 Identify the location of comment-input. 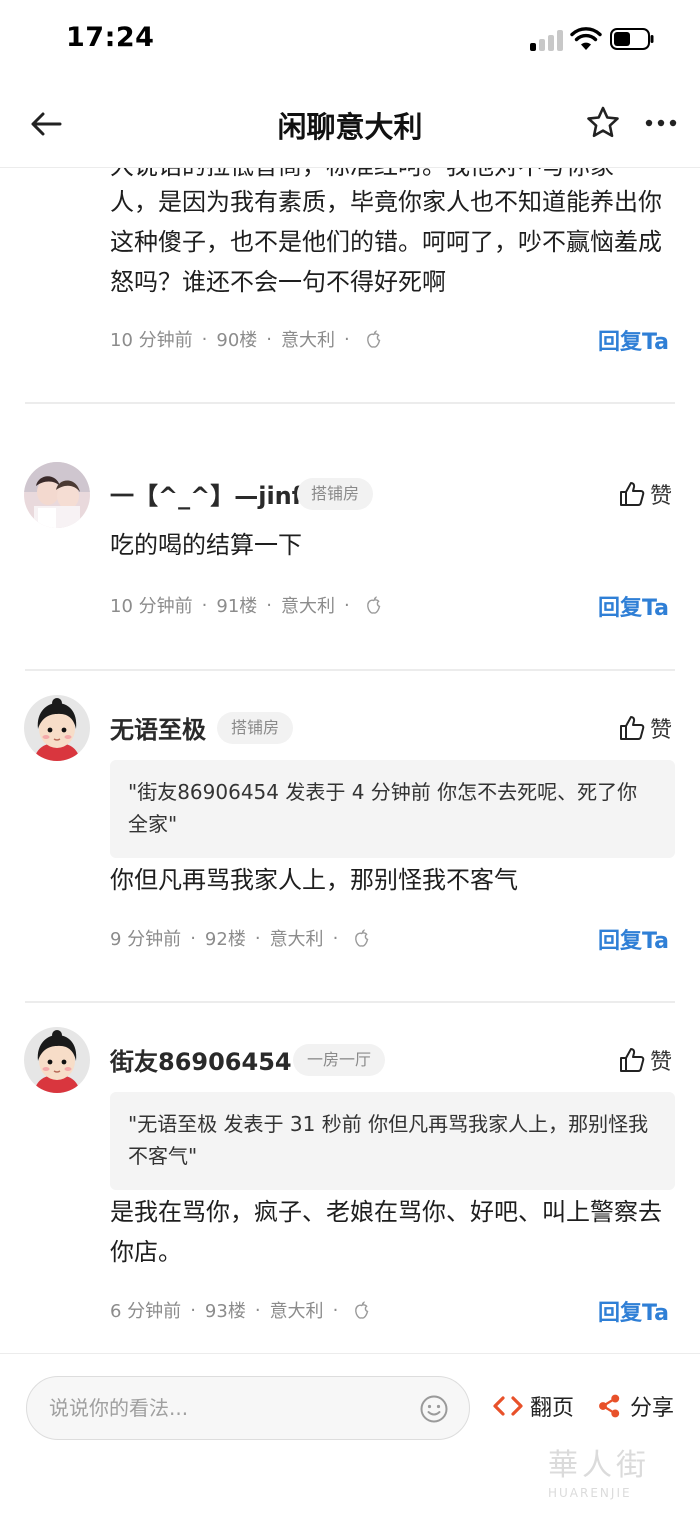
(229, 1408).